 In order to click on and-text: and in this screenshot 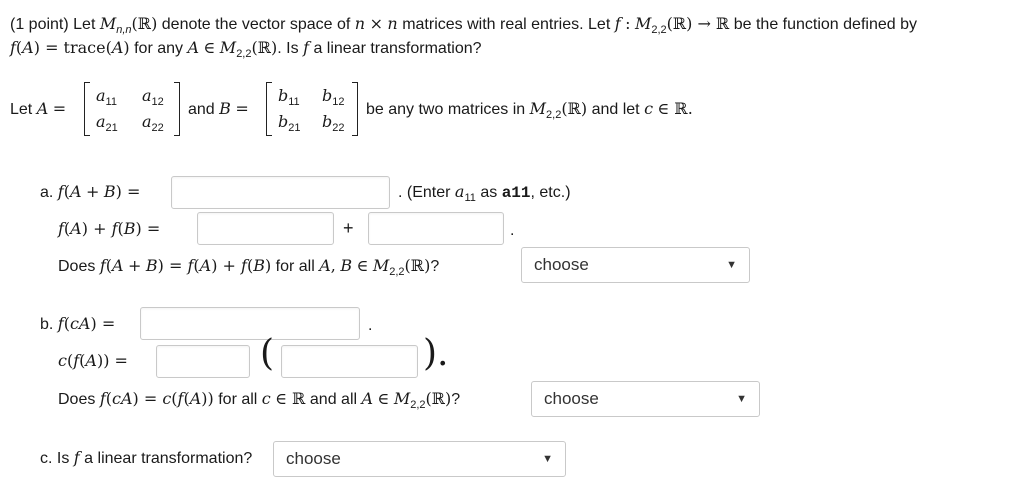, I will do `click(201, 109)`.